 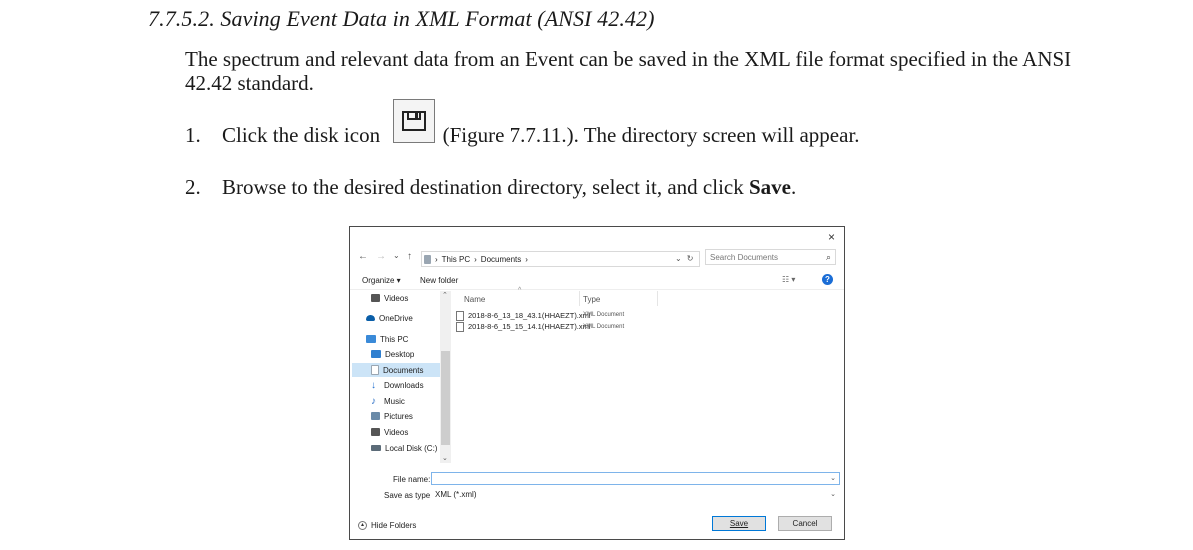 I want to click on recent-dropdown-icon: ⌄, so click(x=396, y=255).